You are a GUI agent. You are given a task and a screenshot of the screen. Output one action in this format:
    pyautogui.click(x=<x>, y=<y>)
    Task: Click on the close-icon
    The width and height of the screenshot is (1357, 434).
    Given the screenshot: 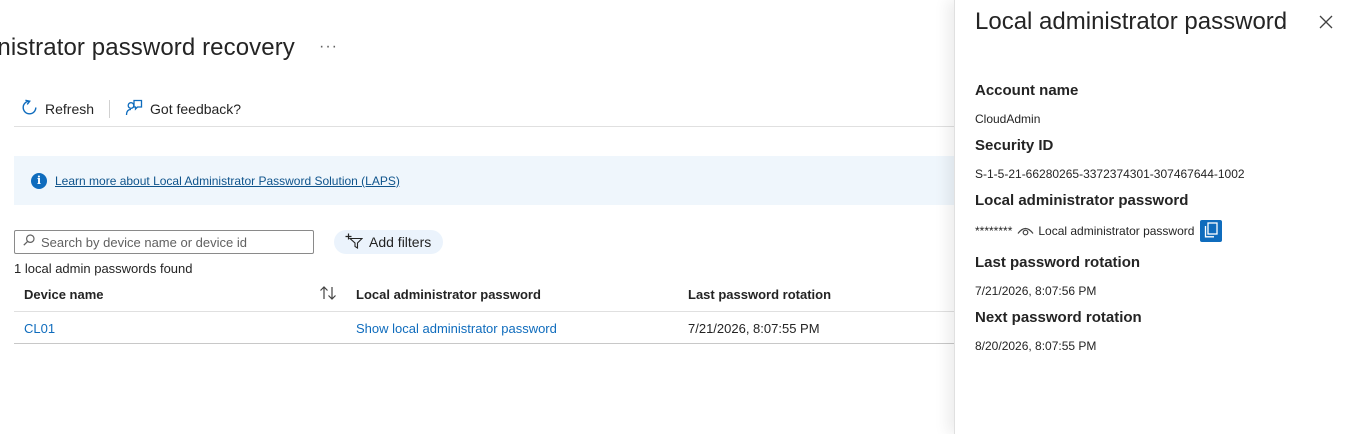 What is the action you would take?
    pyautogui.click(x=1326, y=22)
    